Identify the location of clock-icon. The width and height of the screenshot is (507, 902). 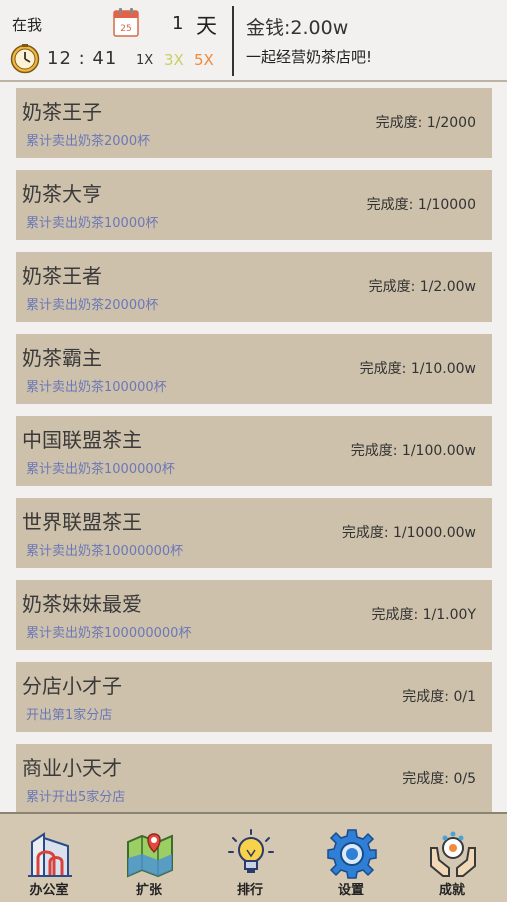
(25, 59).